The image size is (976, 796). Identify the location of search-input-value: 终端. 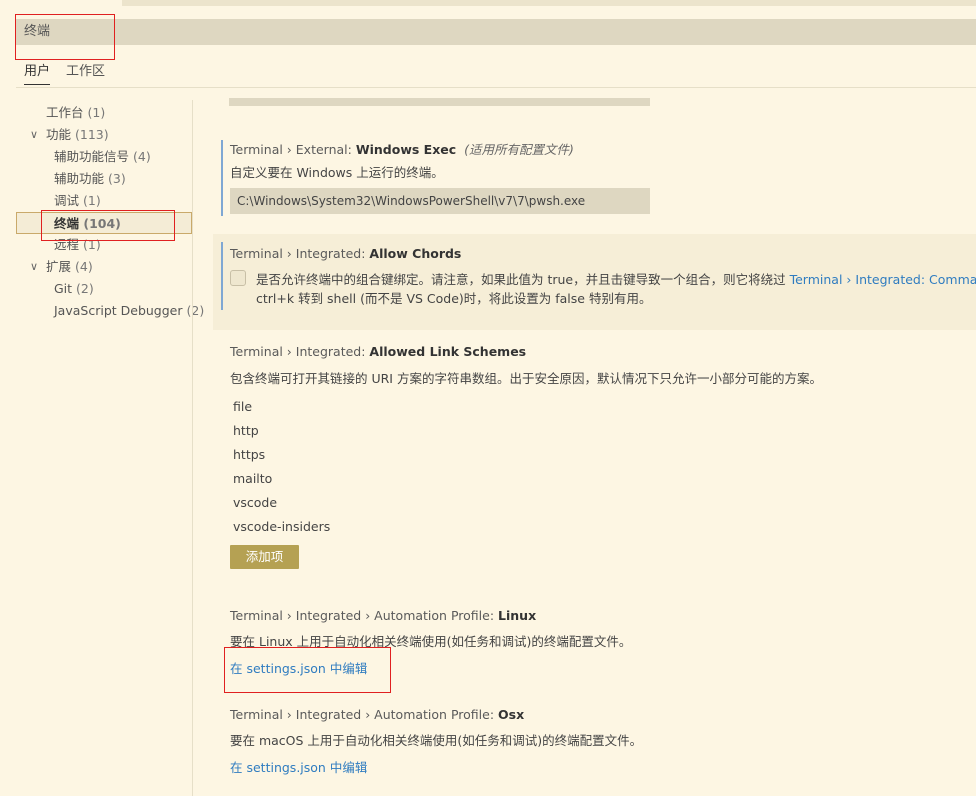
(37, 31).